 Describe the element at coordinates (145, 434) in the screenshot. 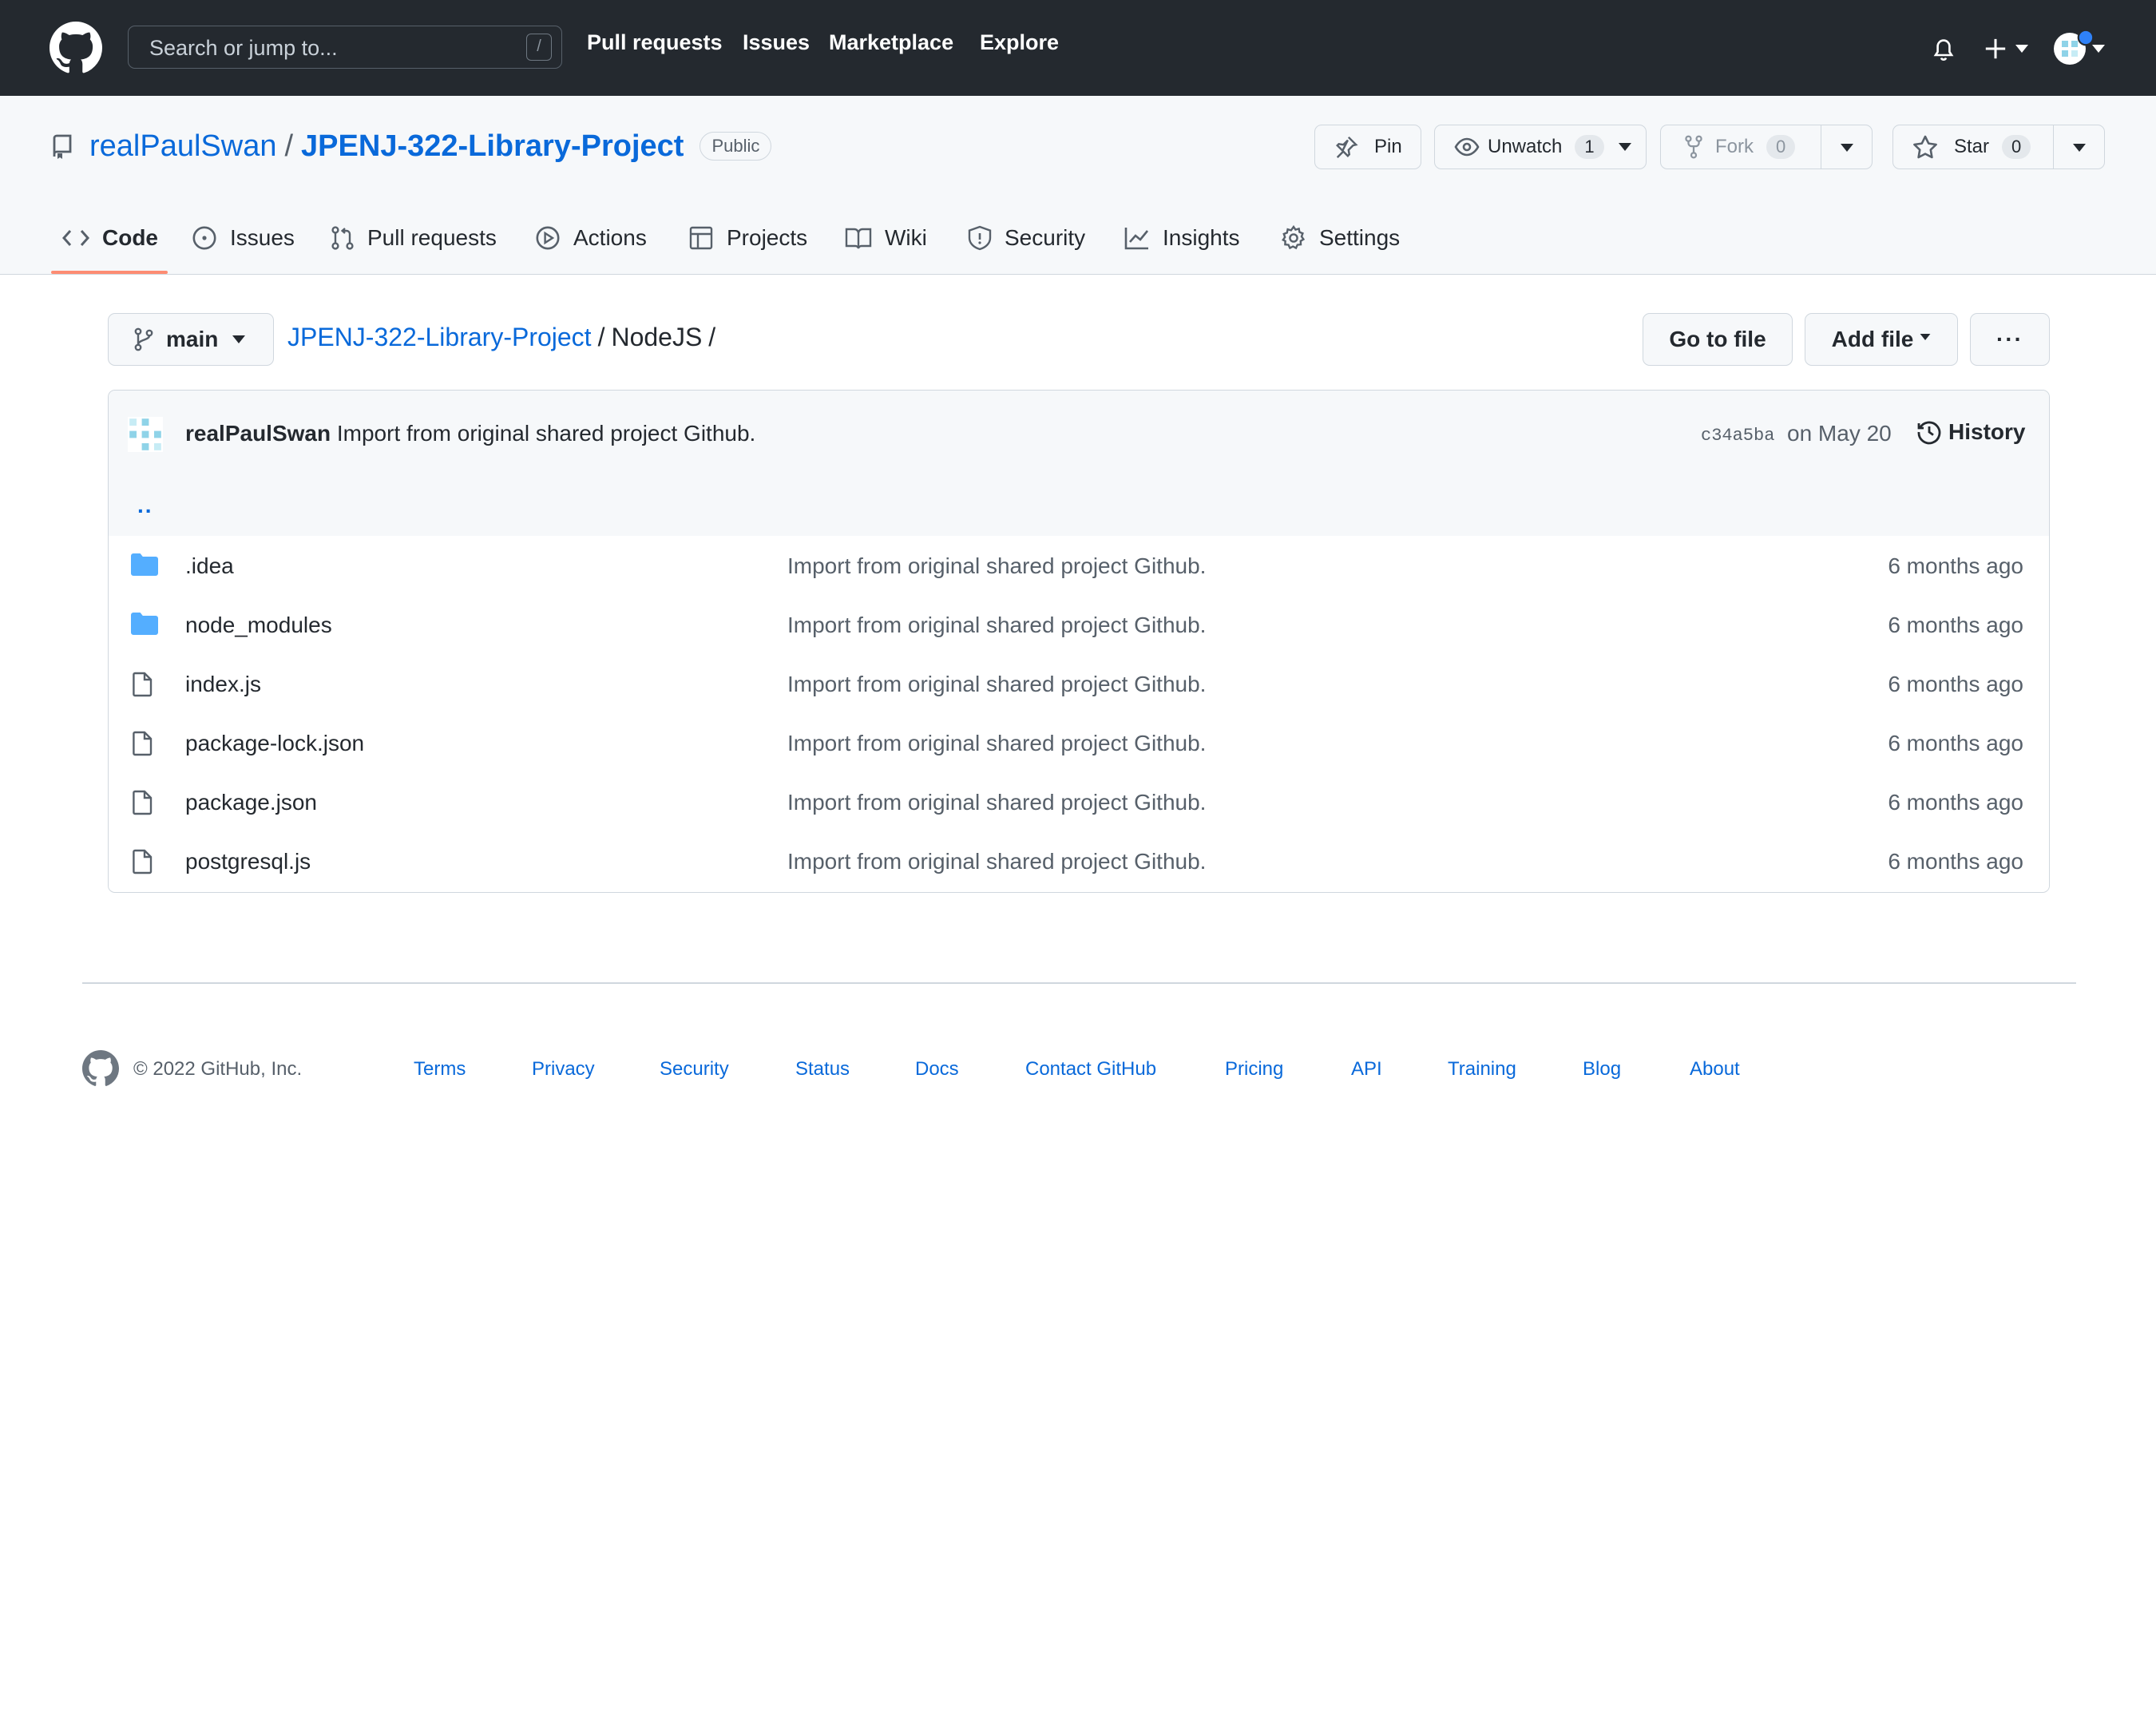

I see `author-avatar` at that location.